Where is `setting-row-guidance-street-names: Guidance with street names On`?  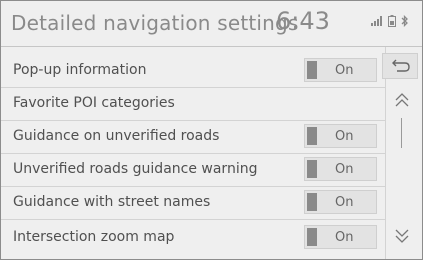 setting-row-guidance-street-names: Guidance with street names On is located at coordinates (193, 203).